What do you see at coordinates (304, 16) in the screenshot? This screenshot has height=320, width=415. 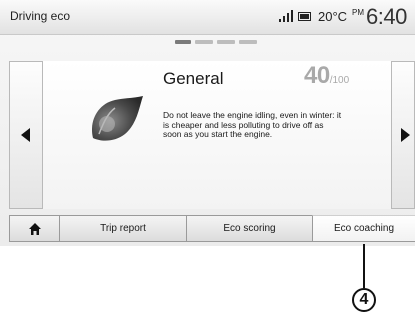 I see `phone-battery-icon` at bounding box center [304, 16].